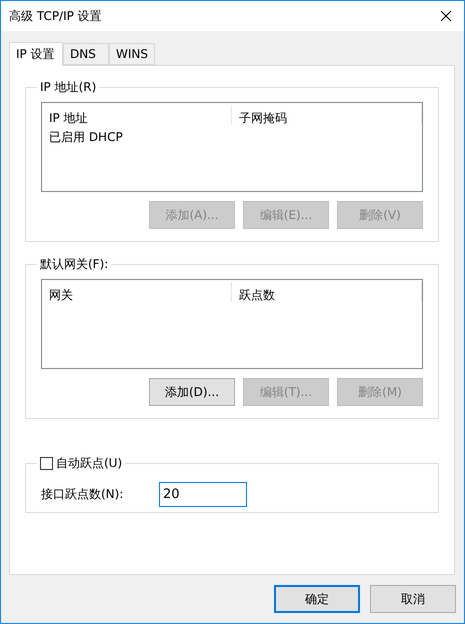 This screenshot has height=624, width=465. What do you see at coordinates (232, 324) in the screenshot?
I see `list-box: 网关 跃点数` at bounding box center [232, 324].